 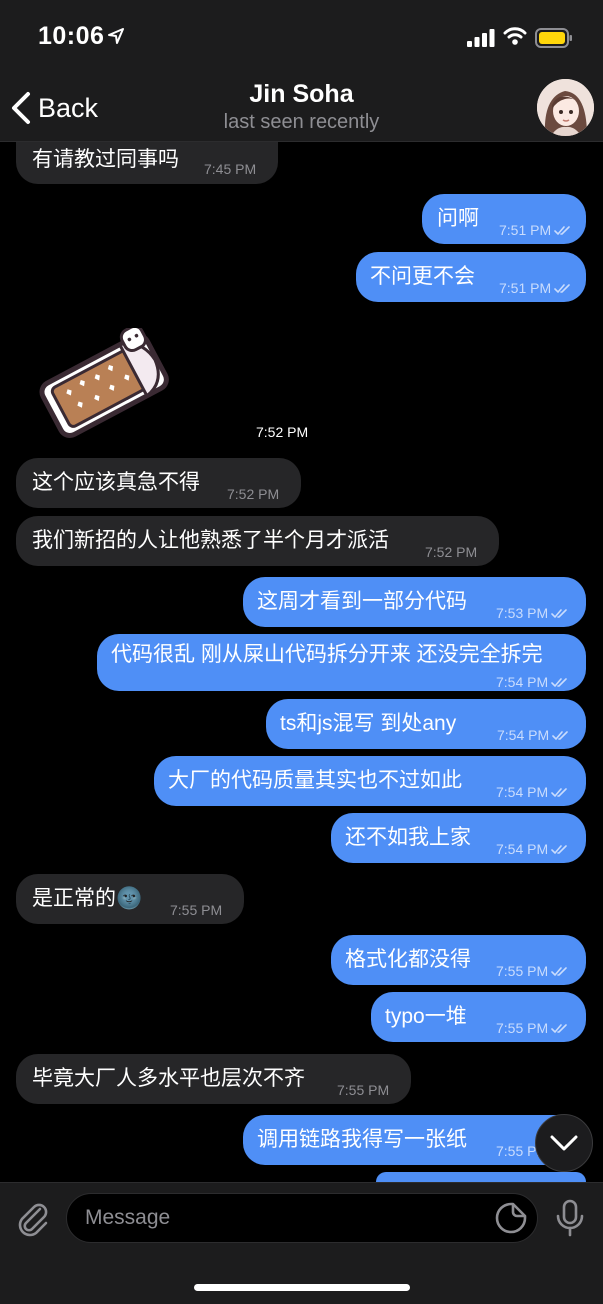 What do you see at coordinates (570, 1218) in the screenshot?
I see `microphone-icon` at bounding box center [570, 1218].